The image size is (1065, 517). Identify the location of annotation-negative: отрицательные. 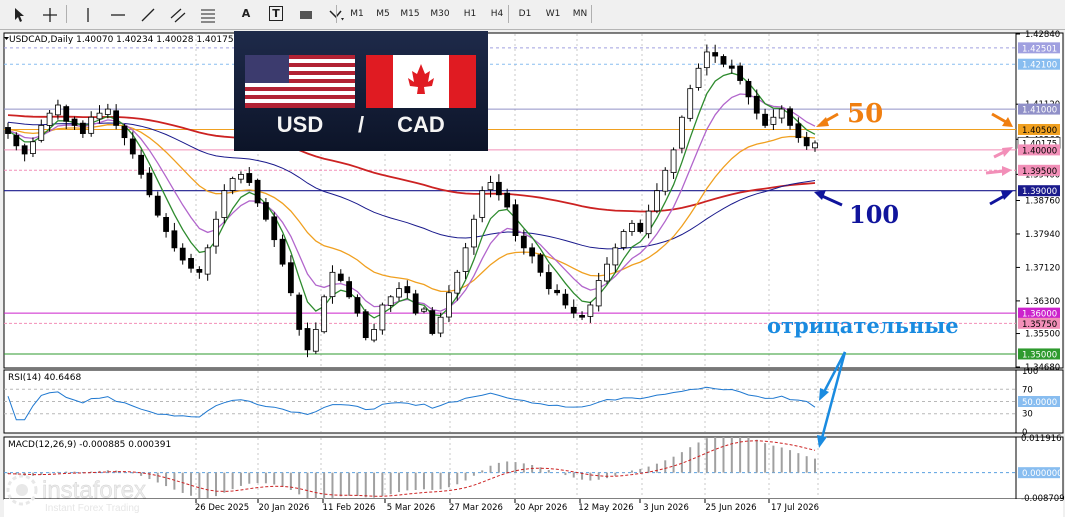
(863, 325).